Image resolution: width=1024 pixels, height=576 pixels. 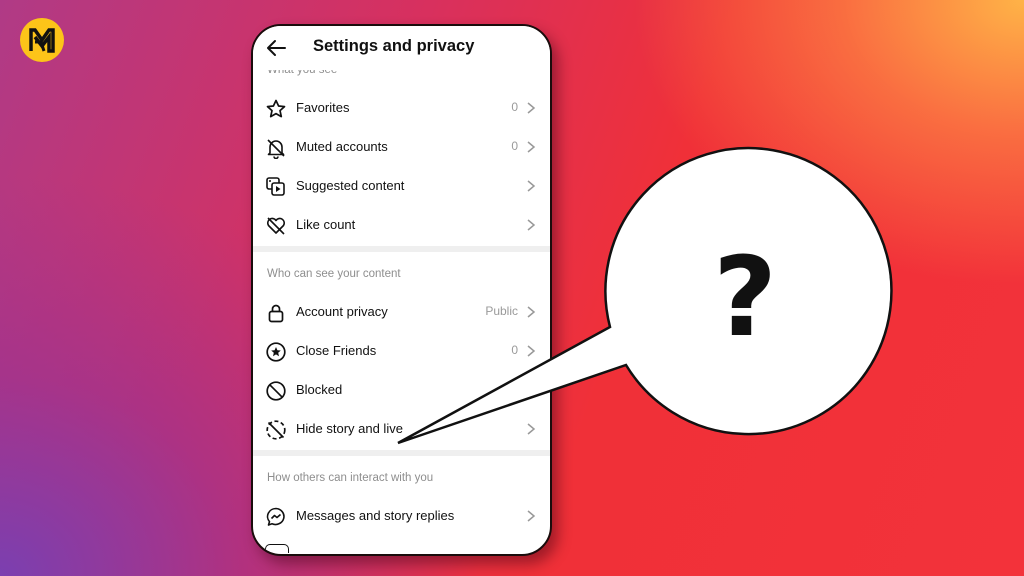 I want to click on header: Settings and privacy, so click(x=401, y=48).